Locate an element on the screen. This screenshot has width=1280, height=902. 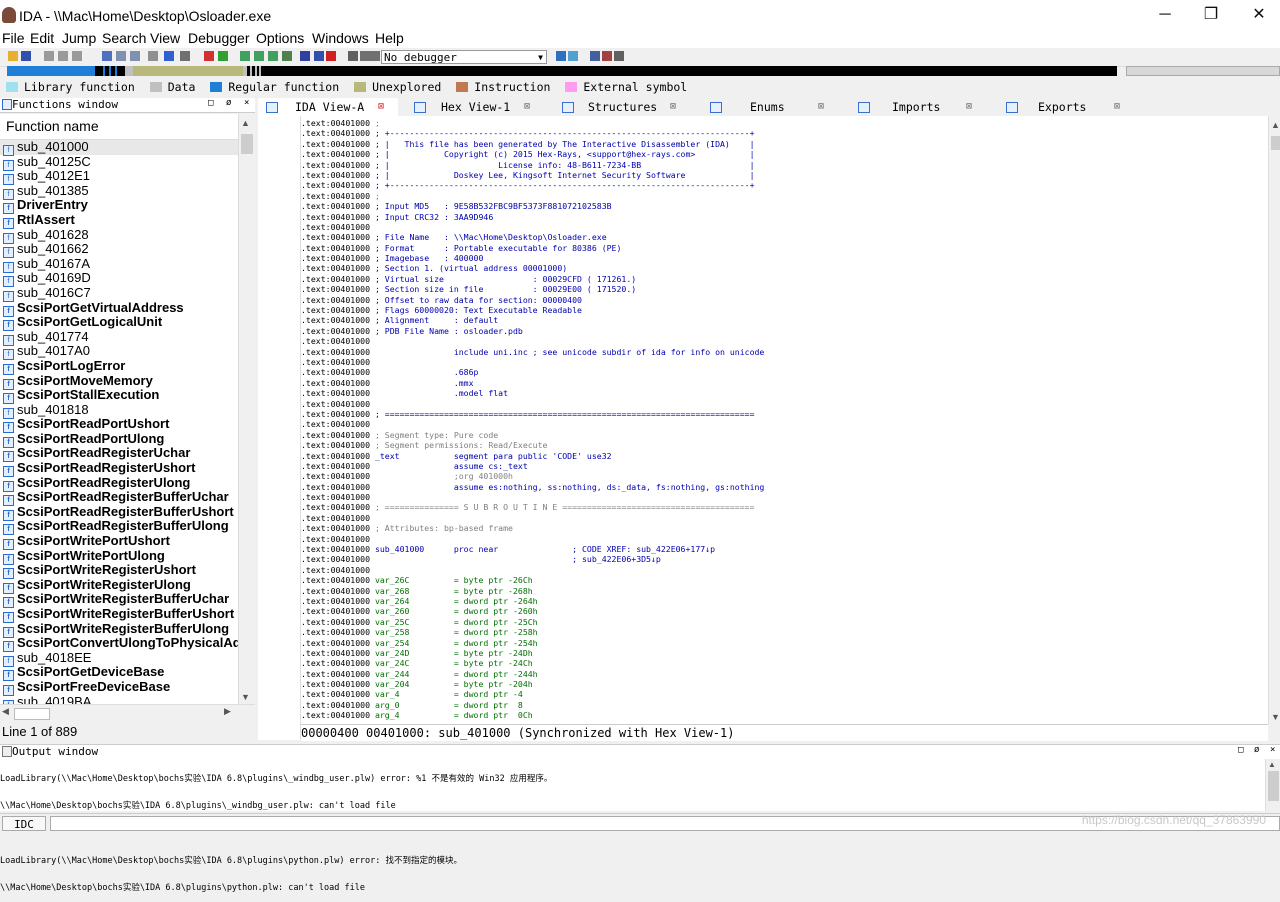
minimize-button: ─ is located at coordinates (1165, 15).